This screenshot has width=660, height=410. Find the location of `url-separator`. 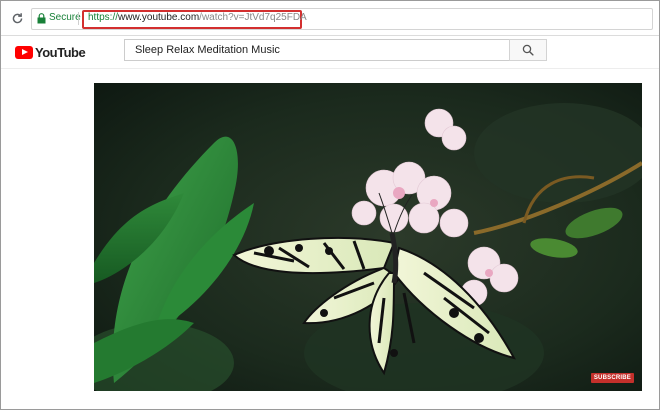

url-separator is located at coordinates (78, 18).